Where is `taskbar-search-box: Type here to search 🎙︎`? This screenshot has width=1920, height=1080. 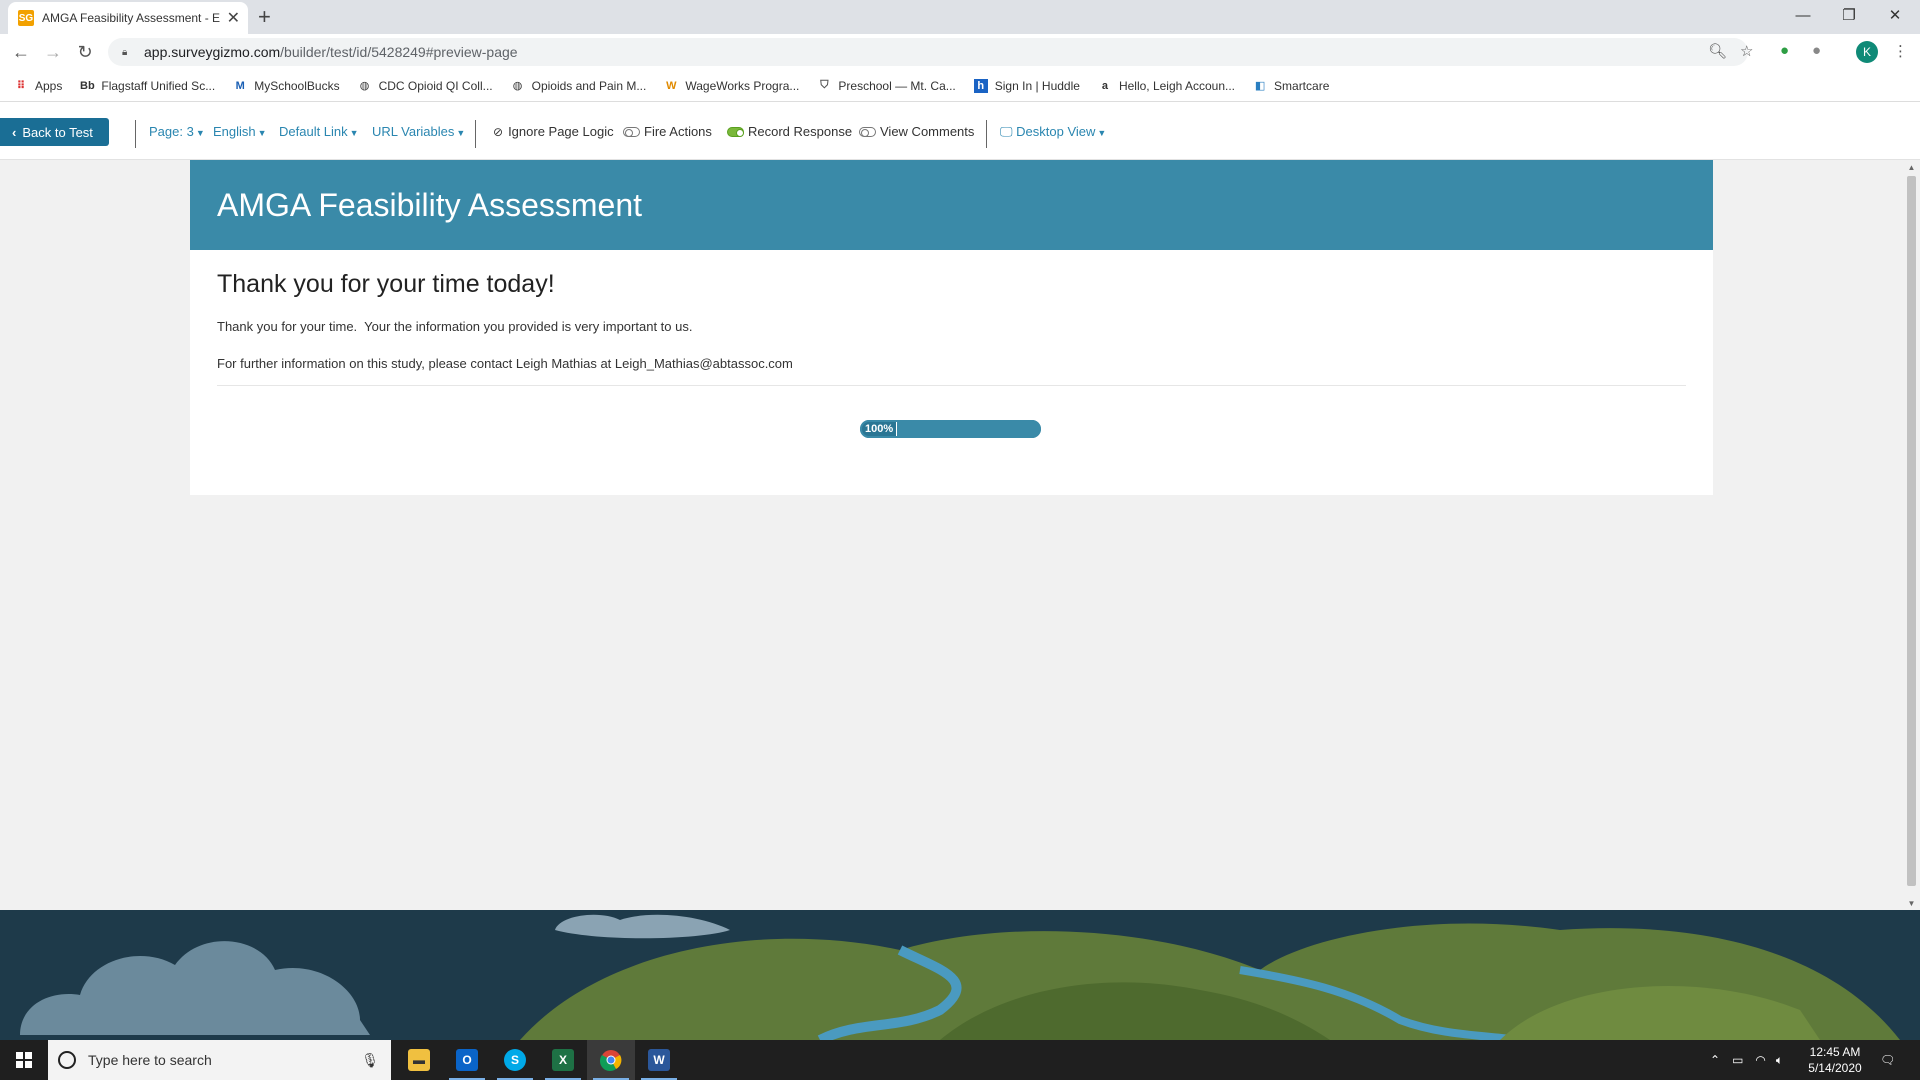
taskbar-search-box: Type here to search 🎙︎ is located at coordinates (219, 1060).